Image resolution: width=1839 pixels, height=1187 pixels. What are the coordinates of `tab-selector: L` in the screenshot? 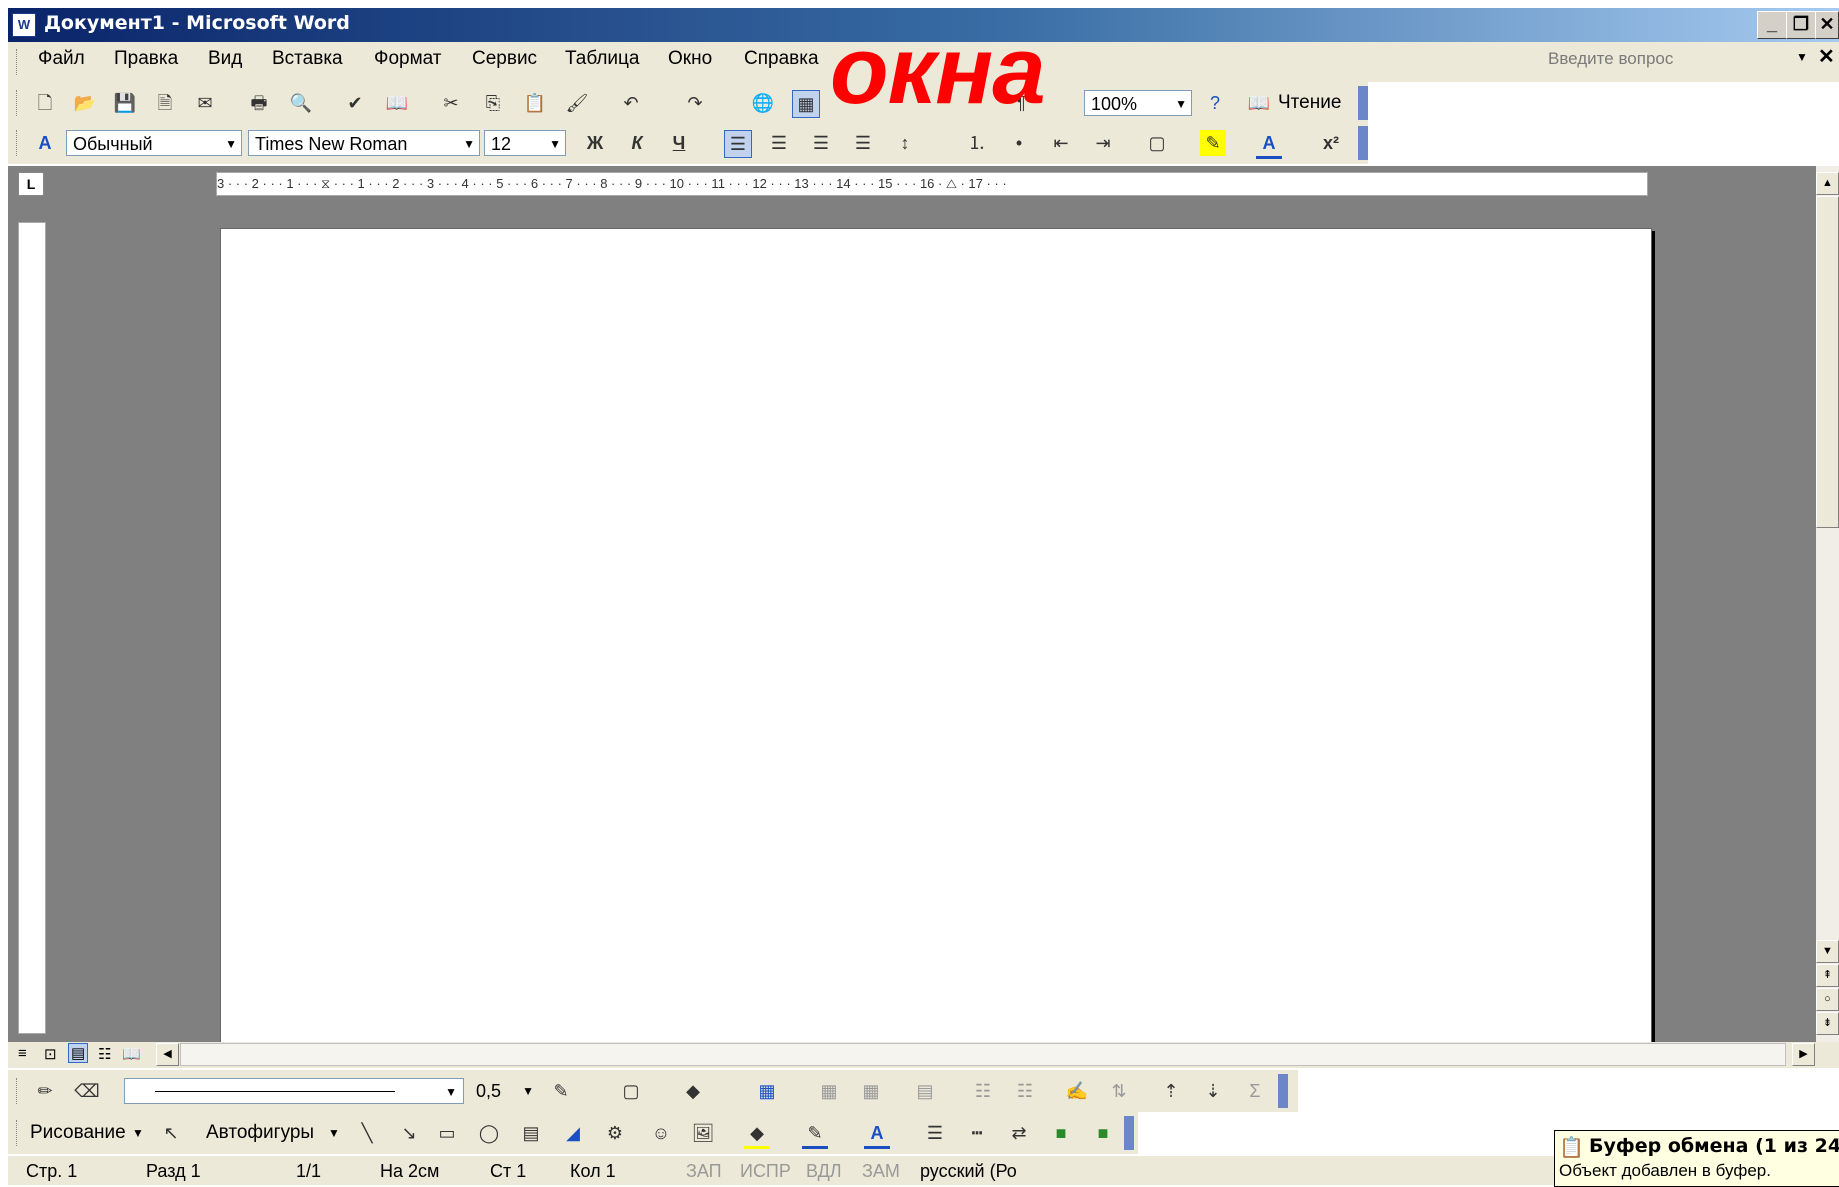 It's located at (31, 184).